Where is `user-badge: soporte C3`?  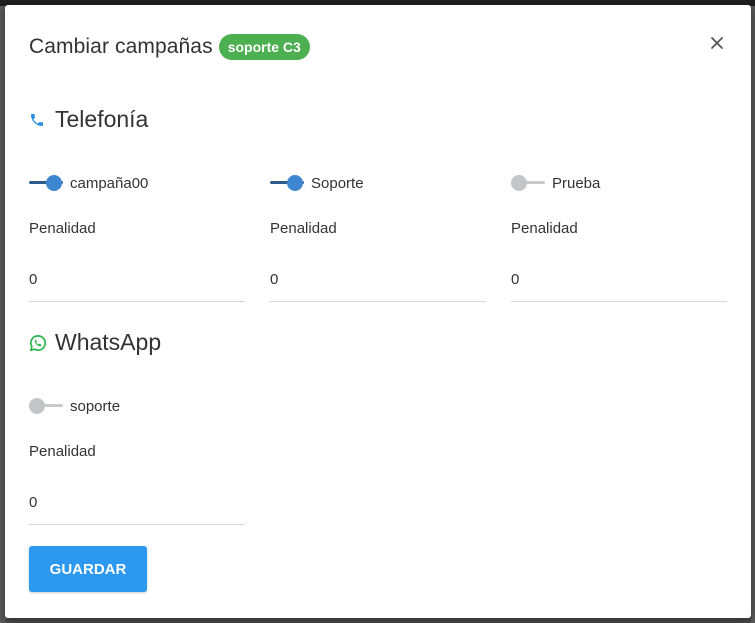 user-badge: soporte C3 is located at coordinates (264, 47).